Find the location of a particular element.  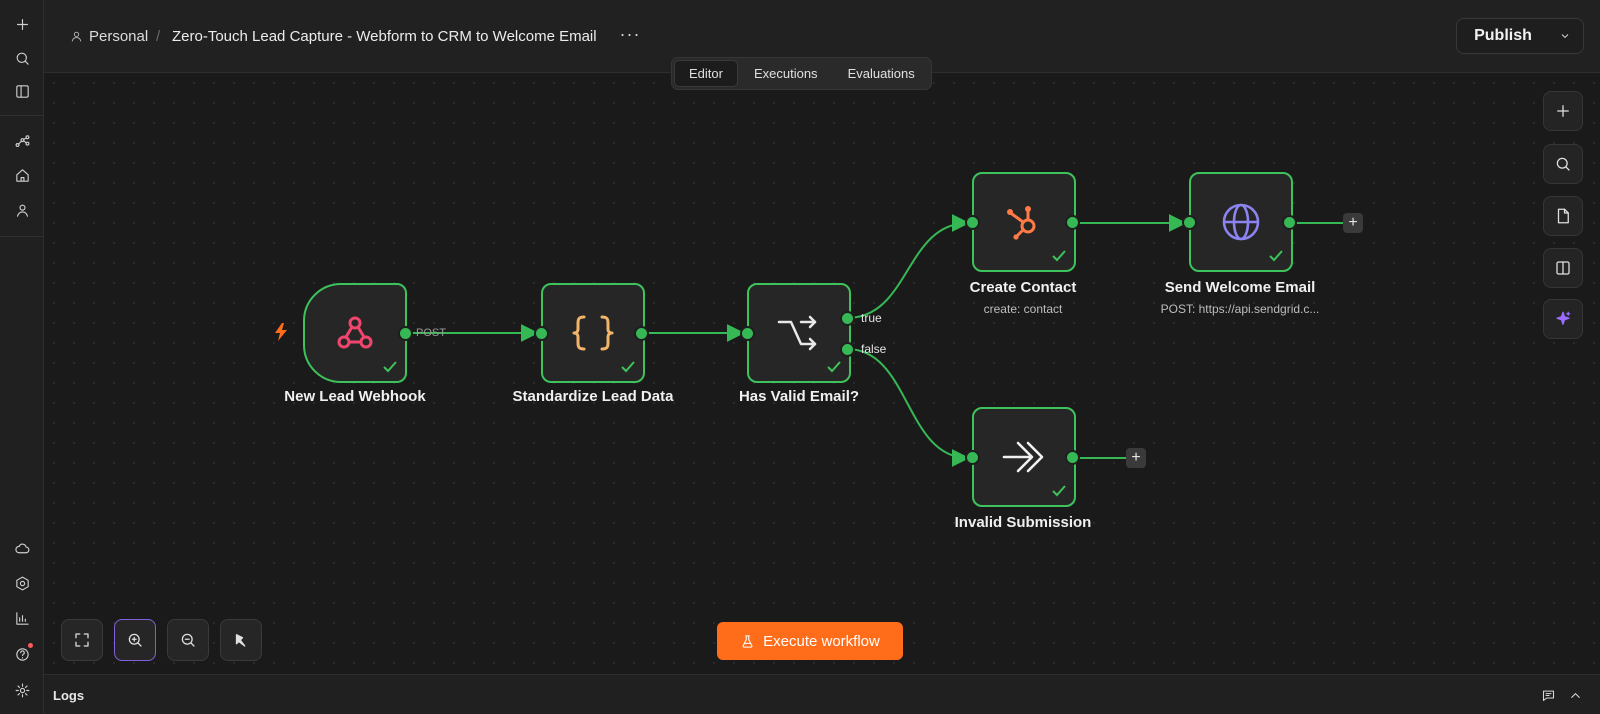

plus-icon is located at coordinates (1563, 111).